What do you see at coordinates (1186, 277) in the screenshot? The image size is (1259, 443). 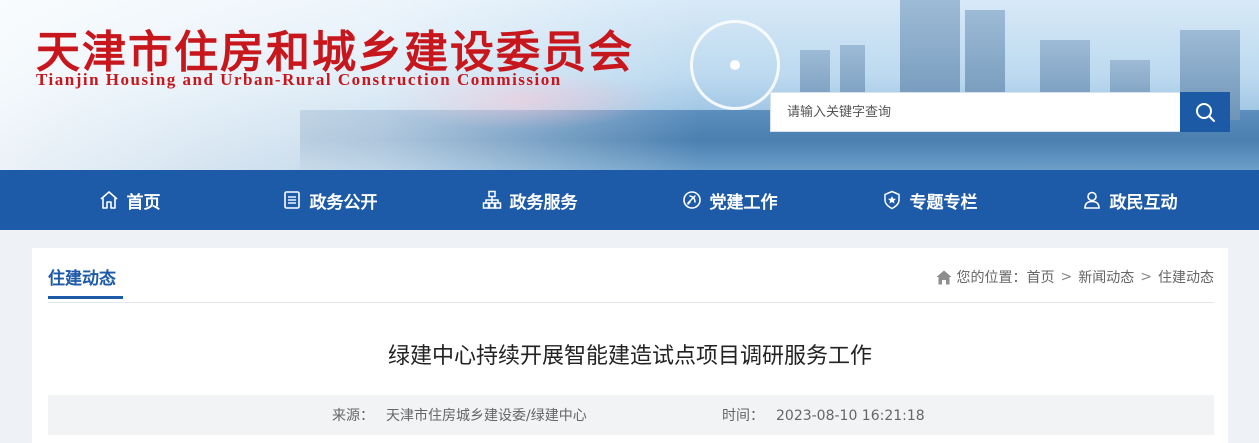 I see `breadcrumb-link-current: 住建动态` at bounding box center [1186, 277].